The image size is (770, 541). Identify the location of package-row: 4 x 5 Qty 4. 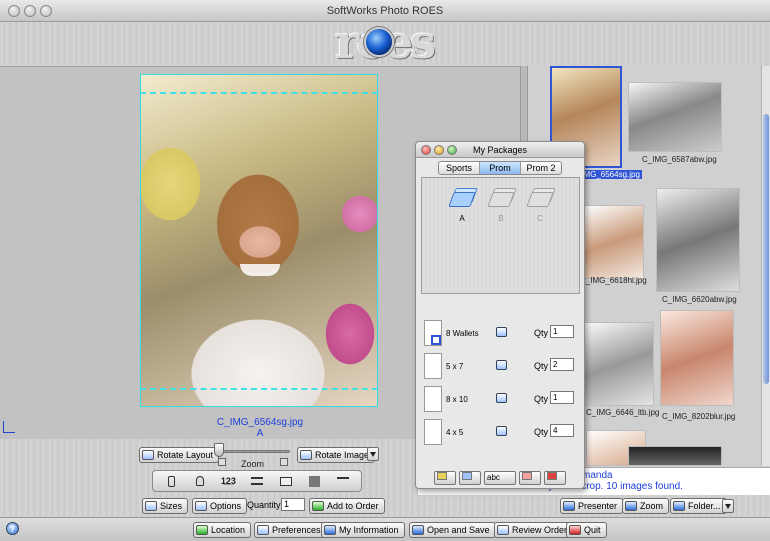
(501, 433).